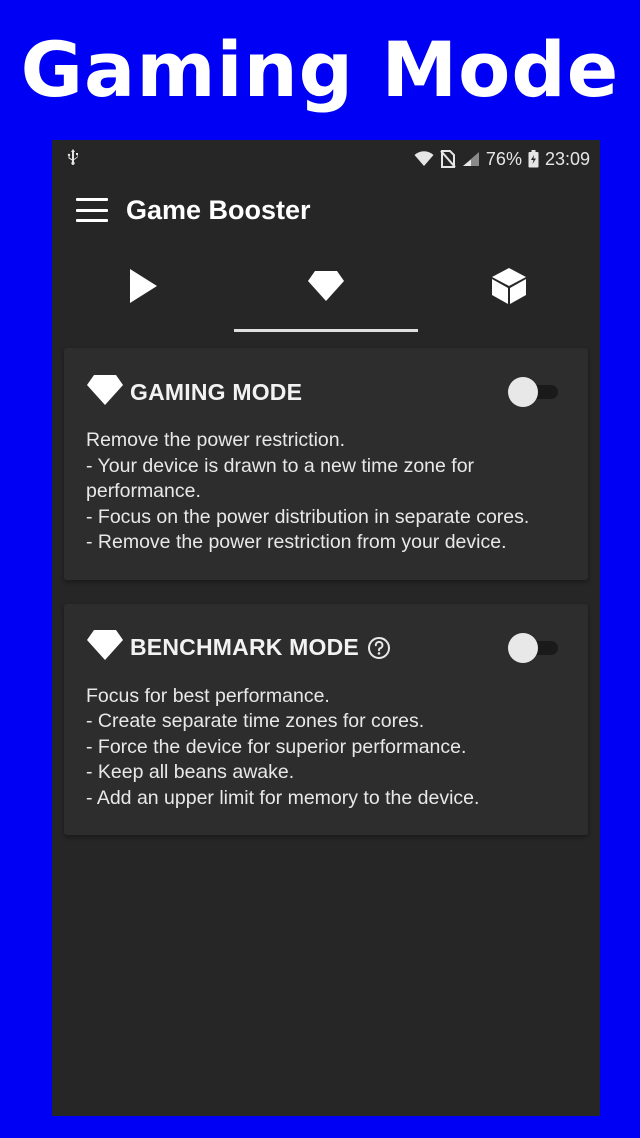  What do you see at coordinates (448, 159) in the screenshot?
I see `no-sim-icon` at bounding box center [448, 159].